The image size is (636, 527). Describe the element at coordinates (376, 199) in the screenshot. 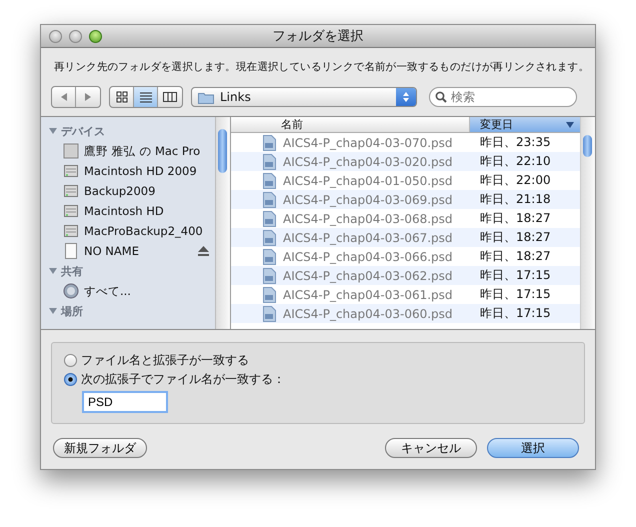

I see `file-name: AICS4-P_chap04-03-069.psd` at that location.